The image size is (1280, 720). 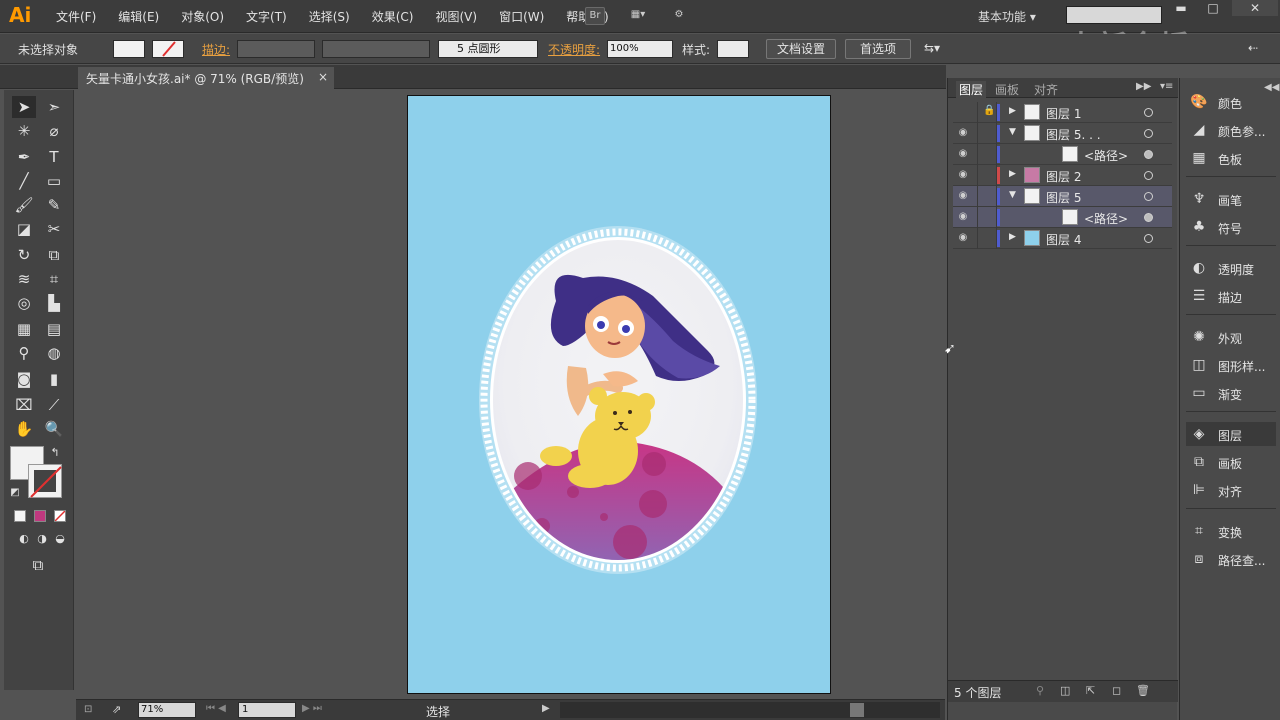 What do you see at coordinates (1040, 690) in the screenshot?
I see `locate-object-icon: ⚲` at bounding box center [1040, 690].